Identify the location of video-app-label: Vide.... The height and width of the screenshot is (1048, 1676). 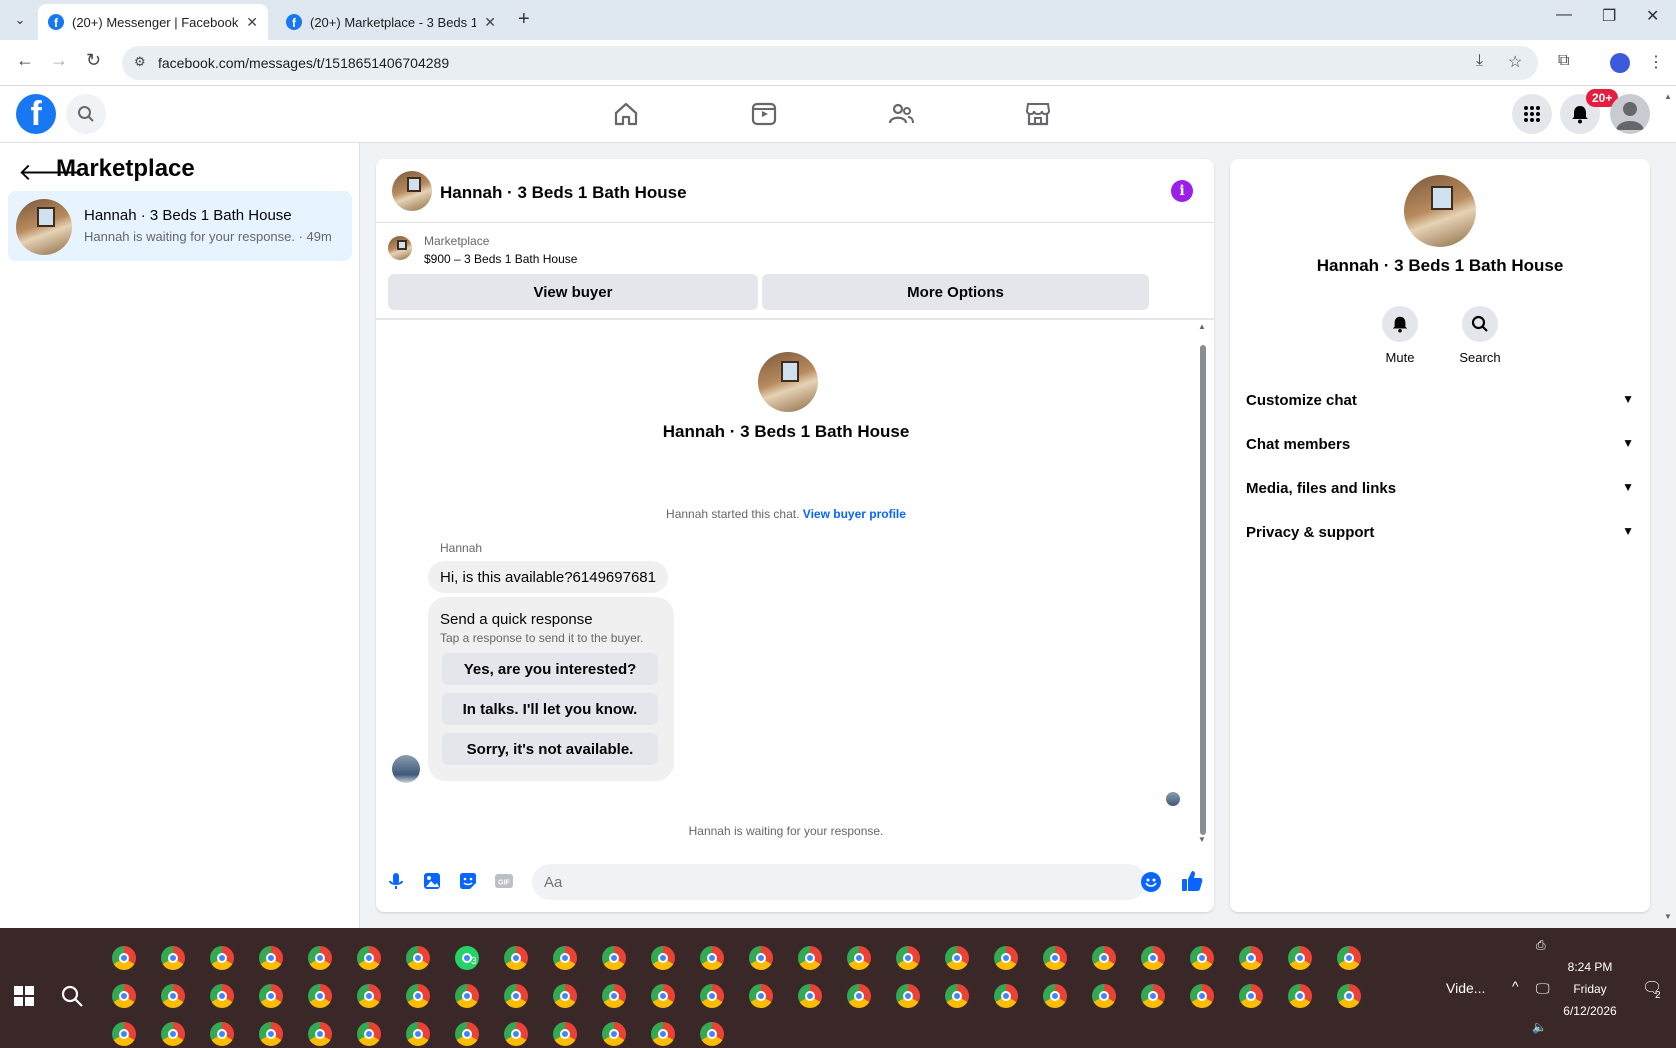
(1465, 988).